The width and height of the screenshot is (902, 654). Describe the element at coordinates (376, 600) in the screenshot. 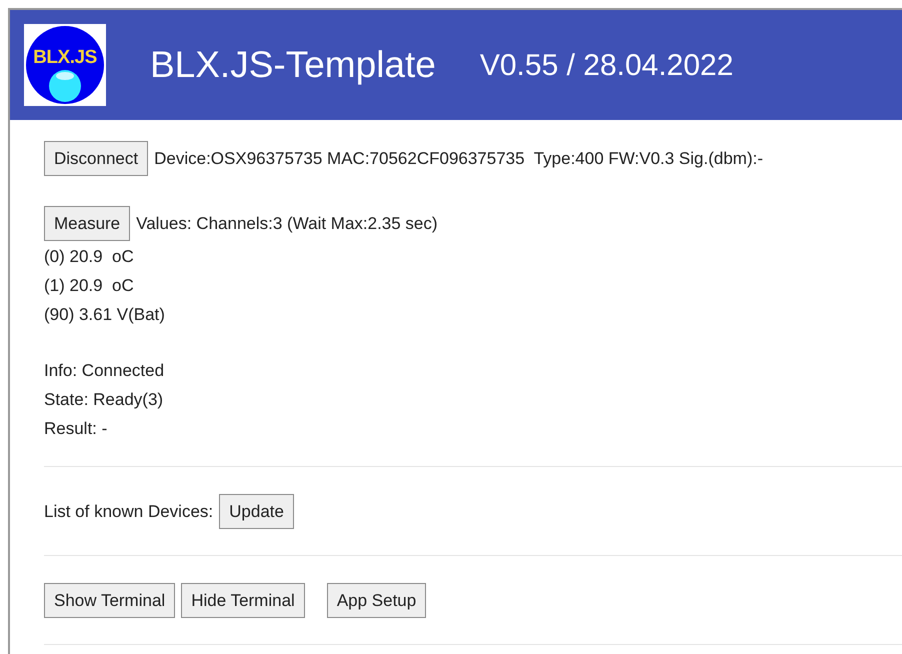

I see `button: App Setup` at that location.